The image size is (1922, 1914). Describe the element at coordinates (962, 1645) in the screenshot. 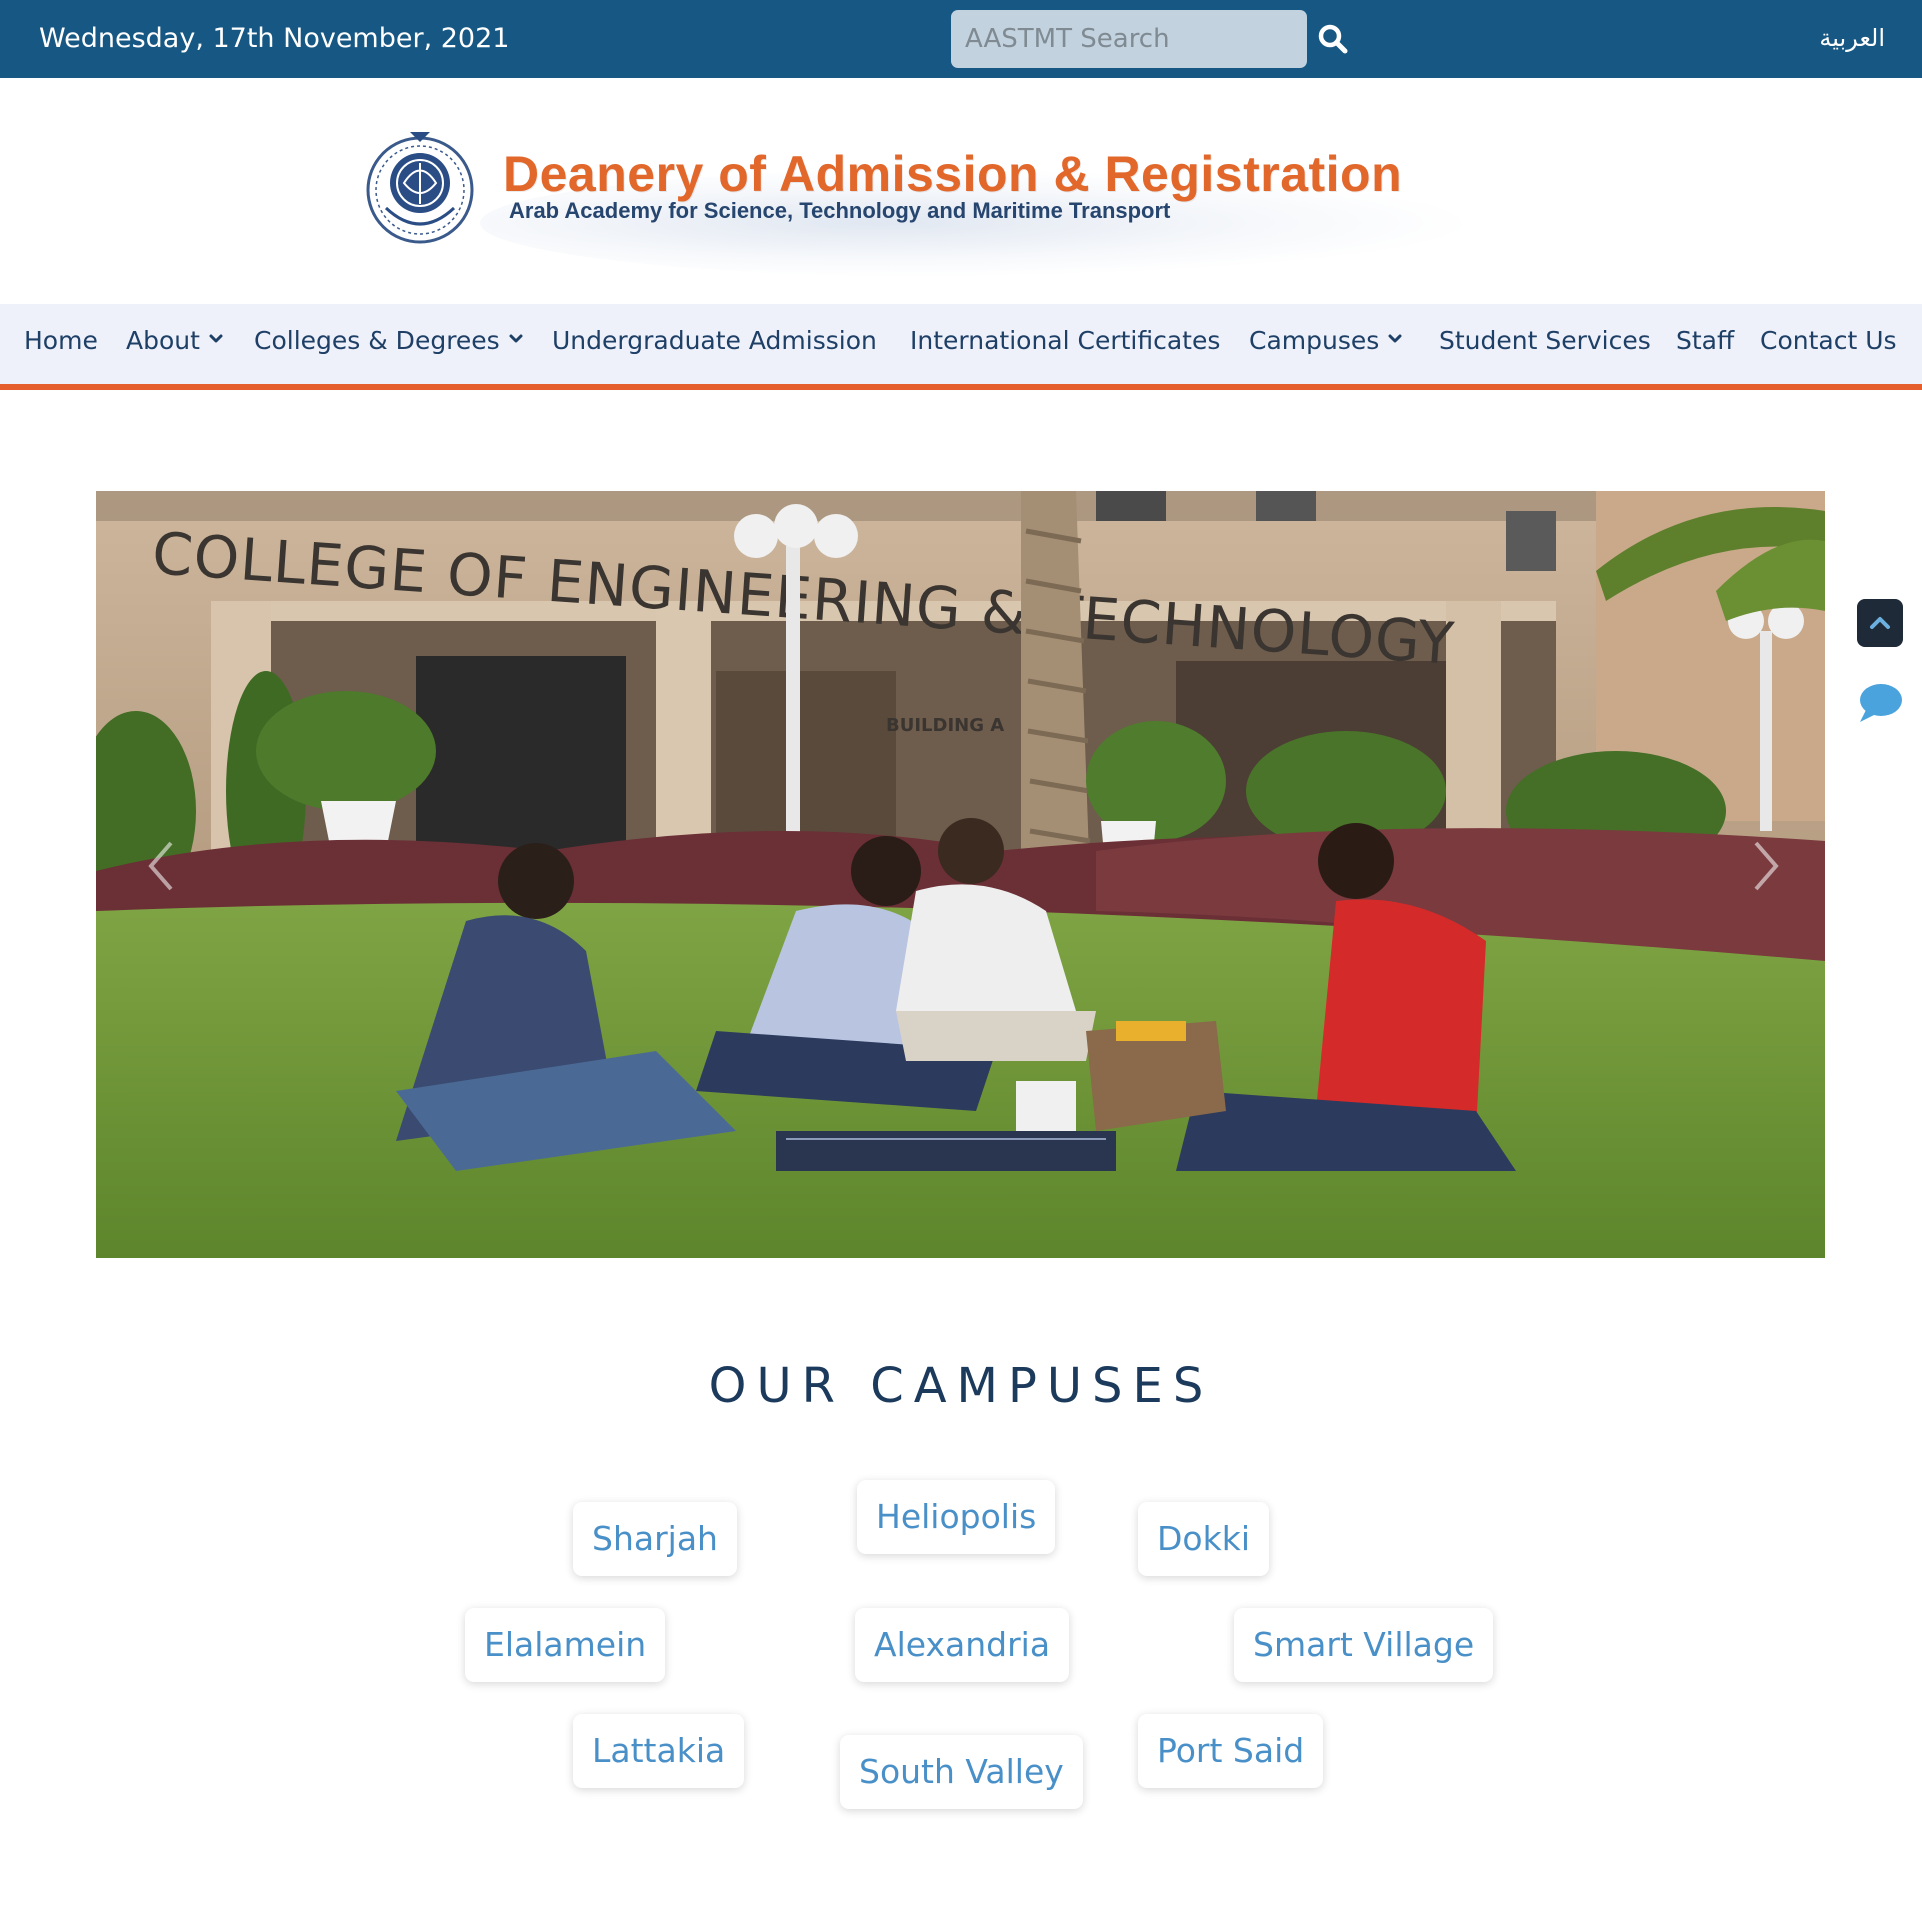

I see `campus-button-alexandria: Alexandria` at that location.